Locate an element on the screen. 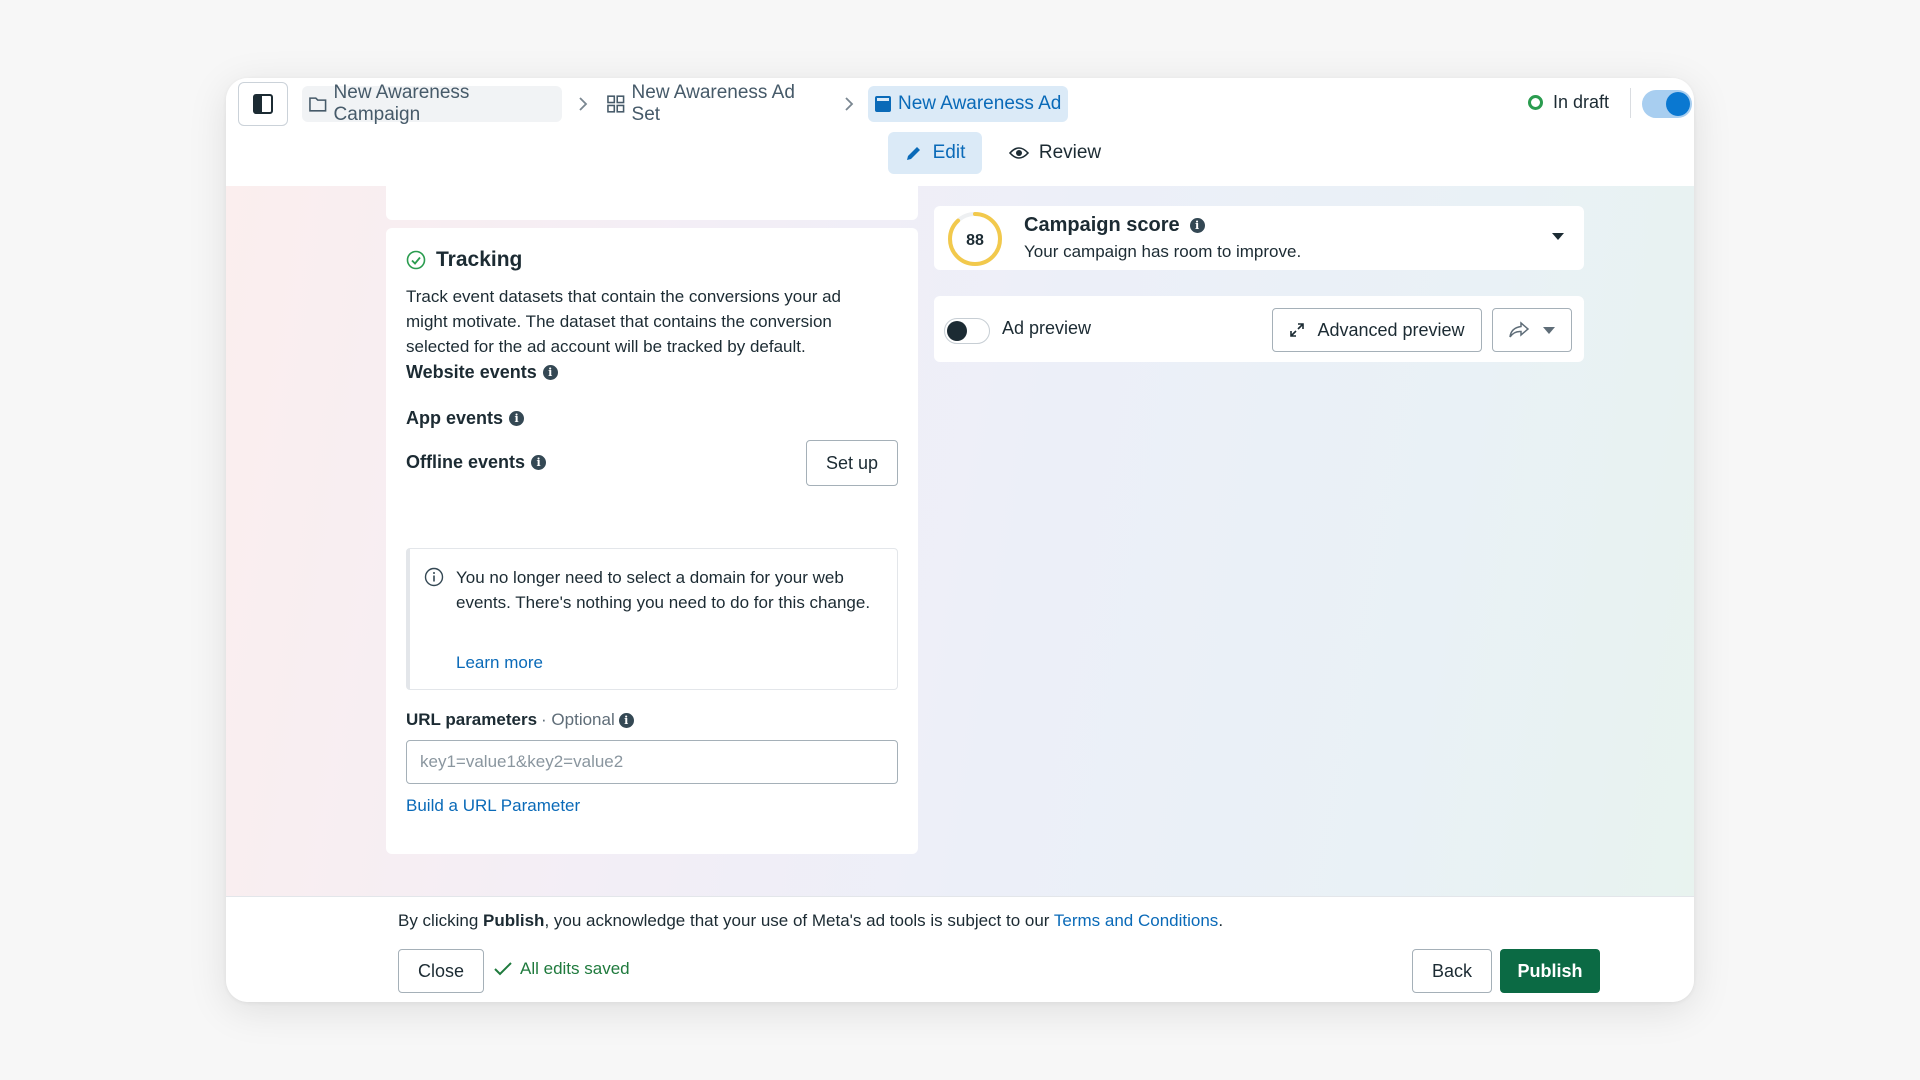  ad-on-off-toggle is located at coordinates (1667, 104).